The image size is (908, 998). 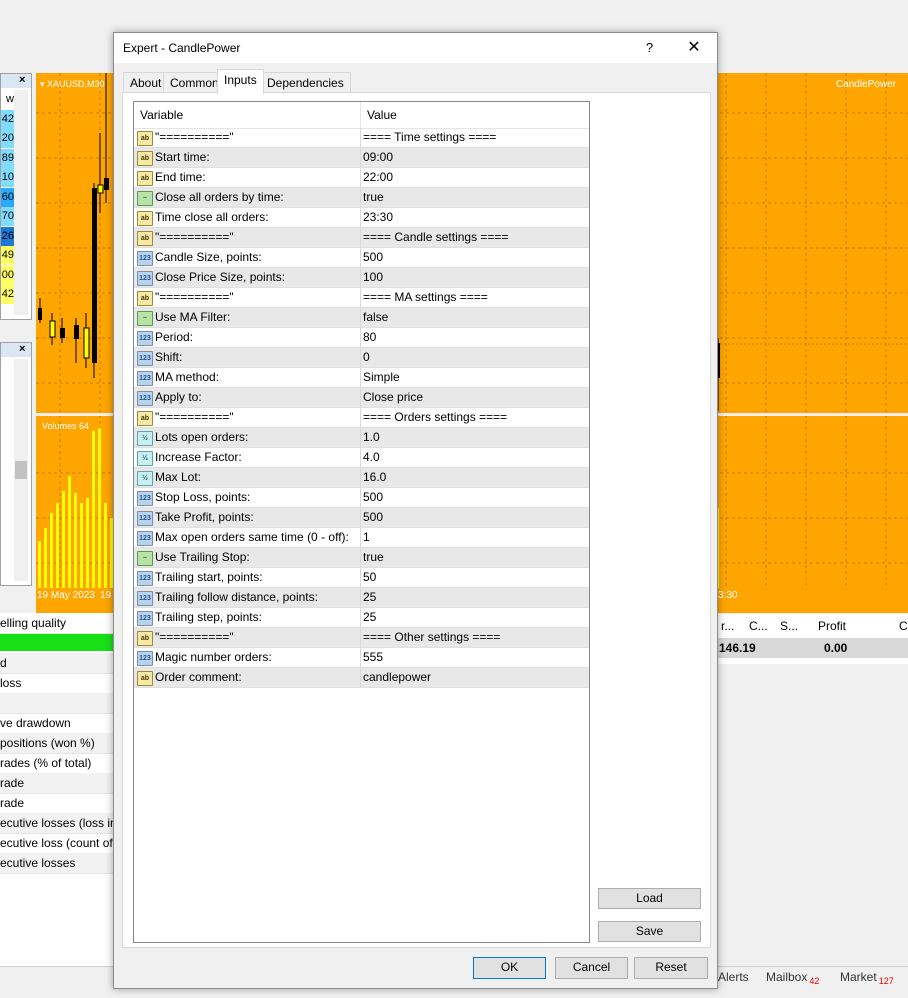 I want to click on value-text: candlepower, so click(x=397, y=677).